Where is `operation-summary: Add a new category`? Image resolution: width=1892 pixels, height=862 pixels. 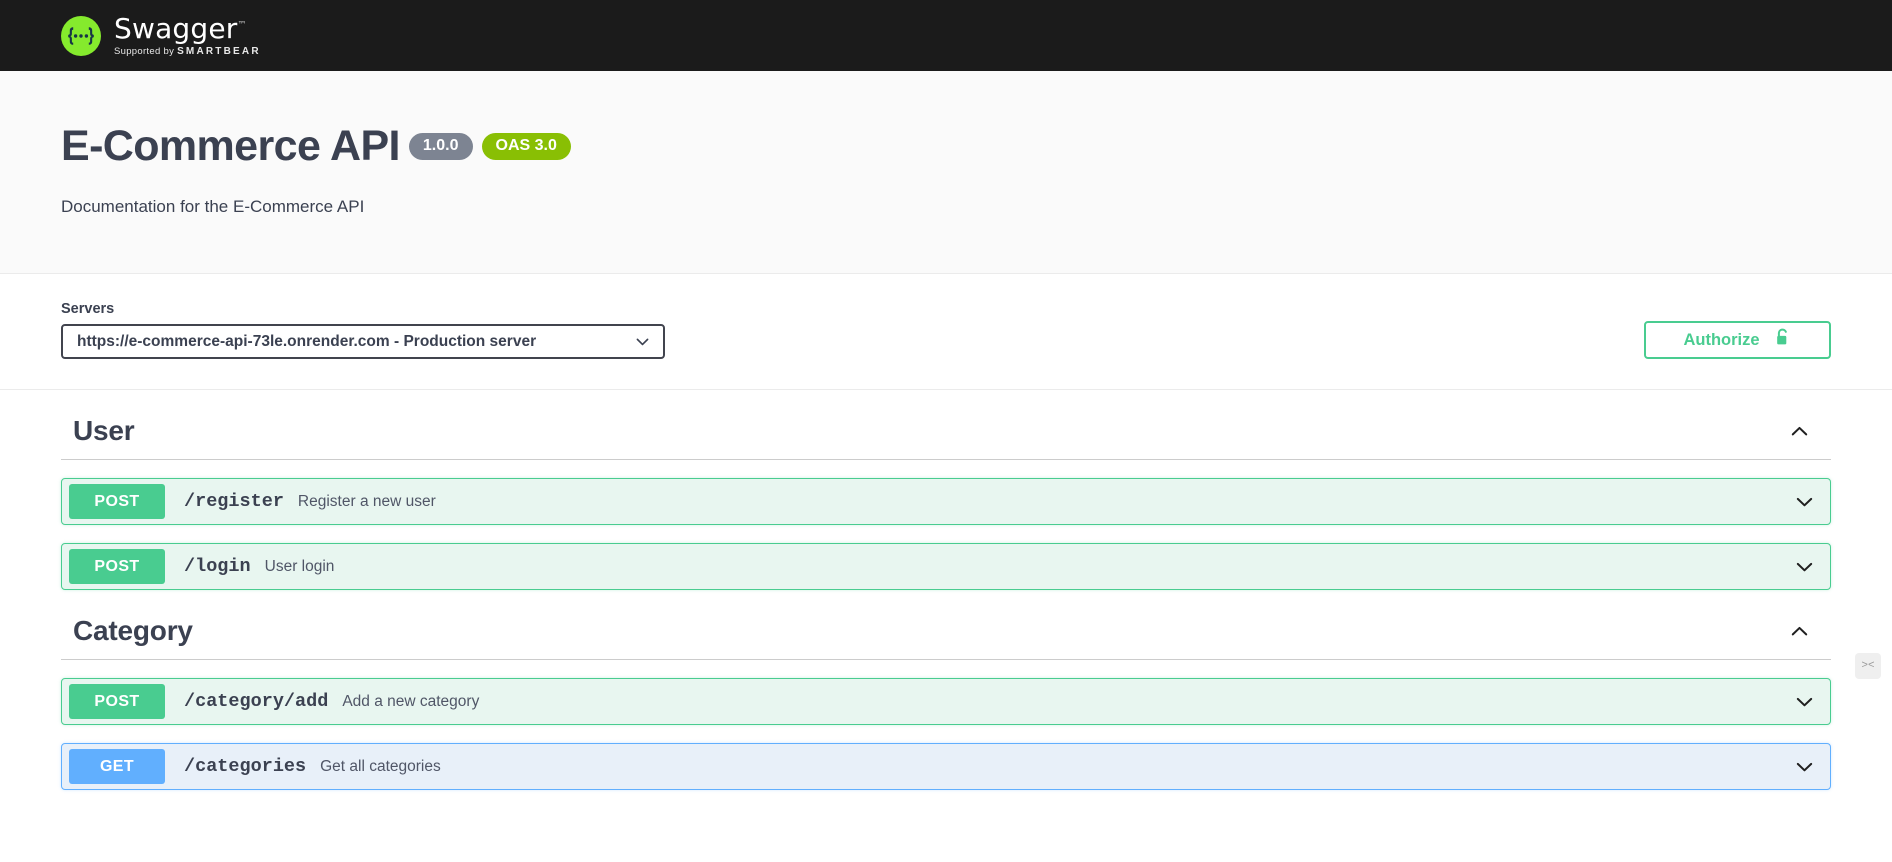
operation-summary: Add a new category is located at coordinates (411, 701).